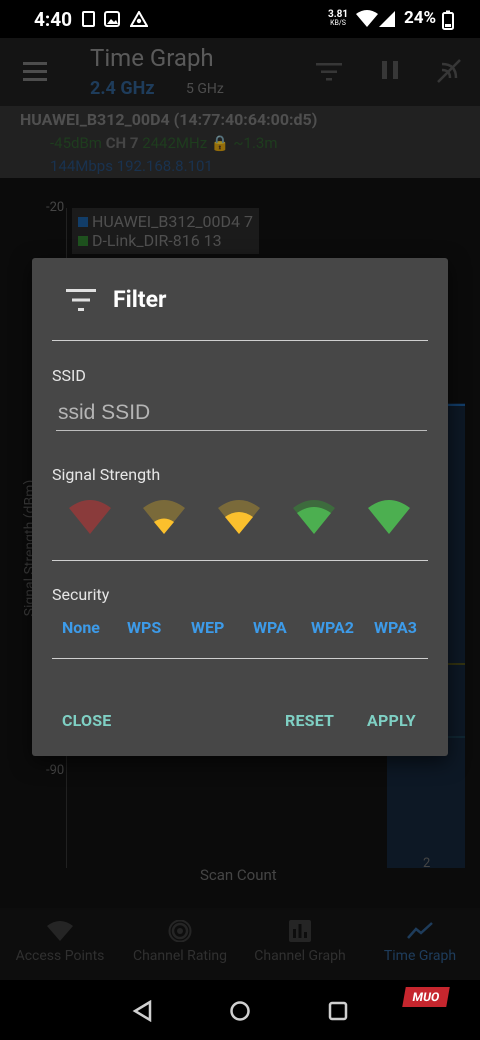  Describe the element at coordinates (426, 997) in the screenshot. I see `watermark-logo: MUO` at that location.